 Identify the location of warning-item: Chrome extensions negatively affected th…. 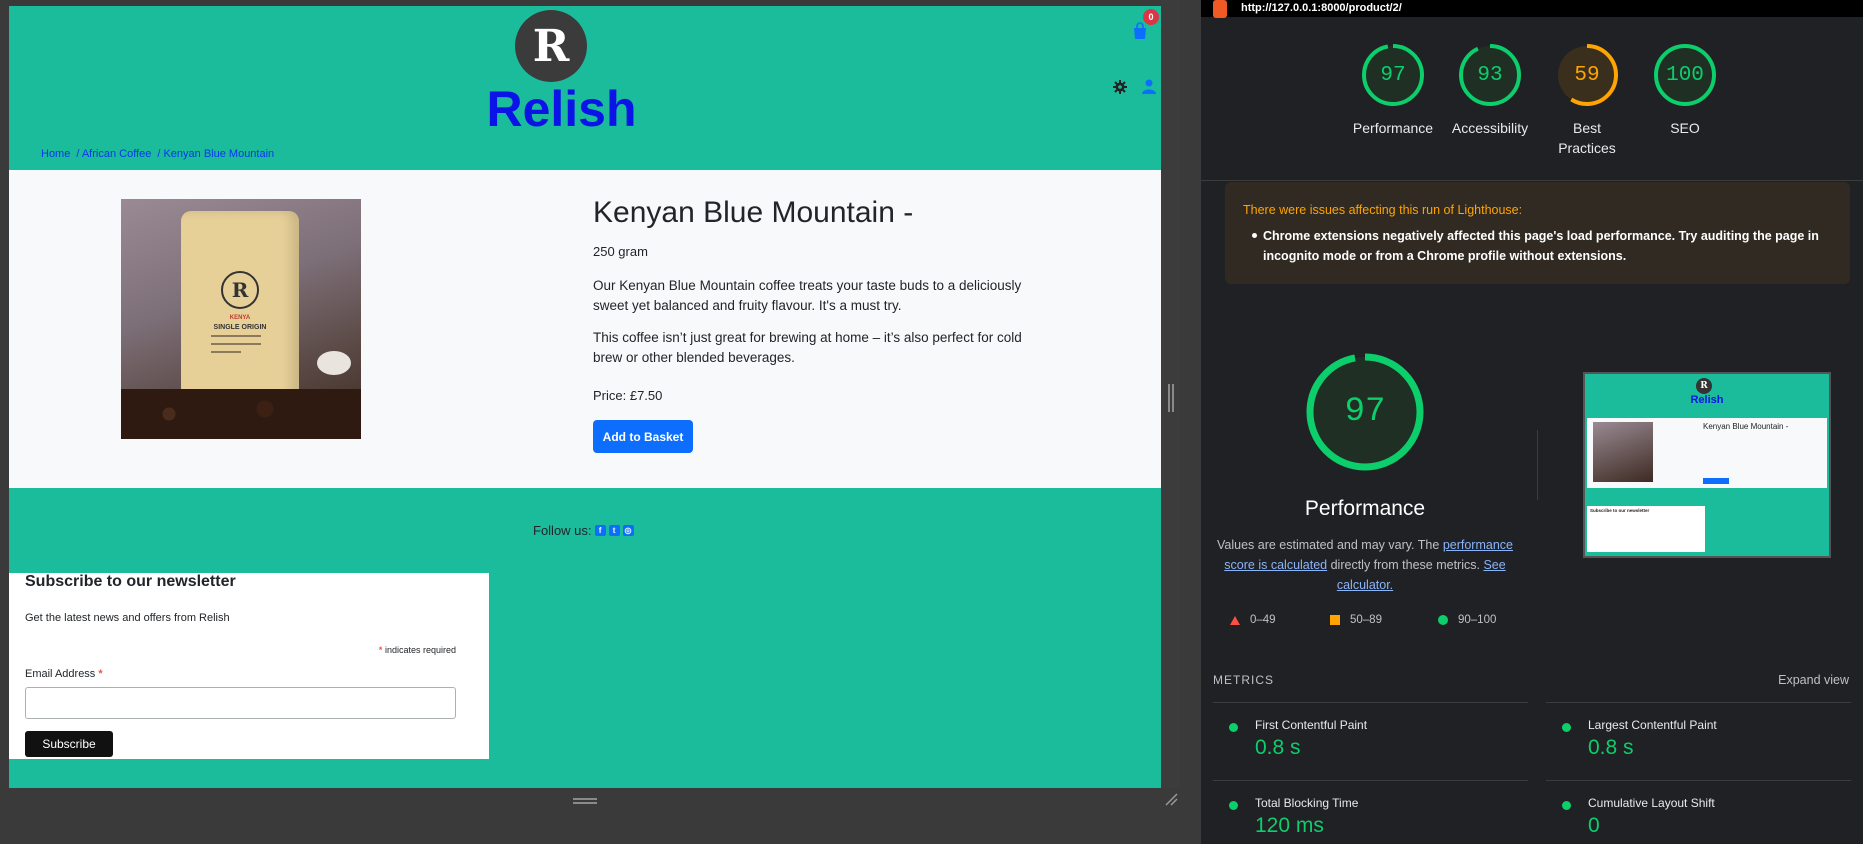
(1541, 246).